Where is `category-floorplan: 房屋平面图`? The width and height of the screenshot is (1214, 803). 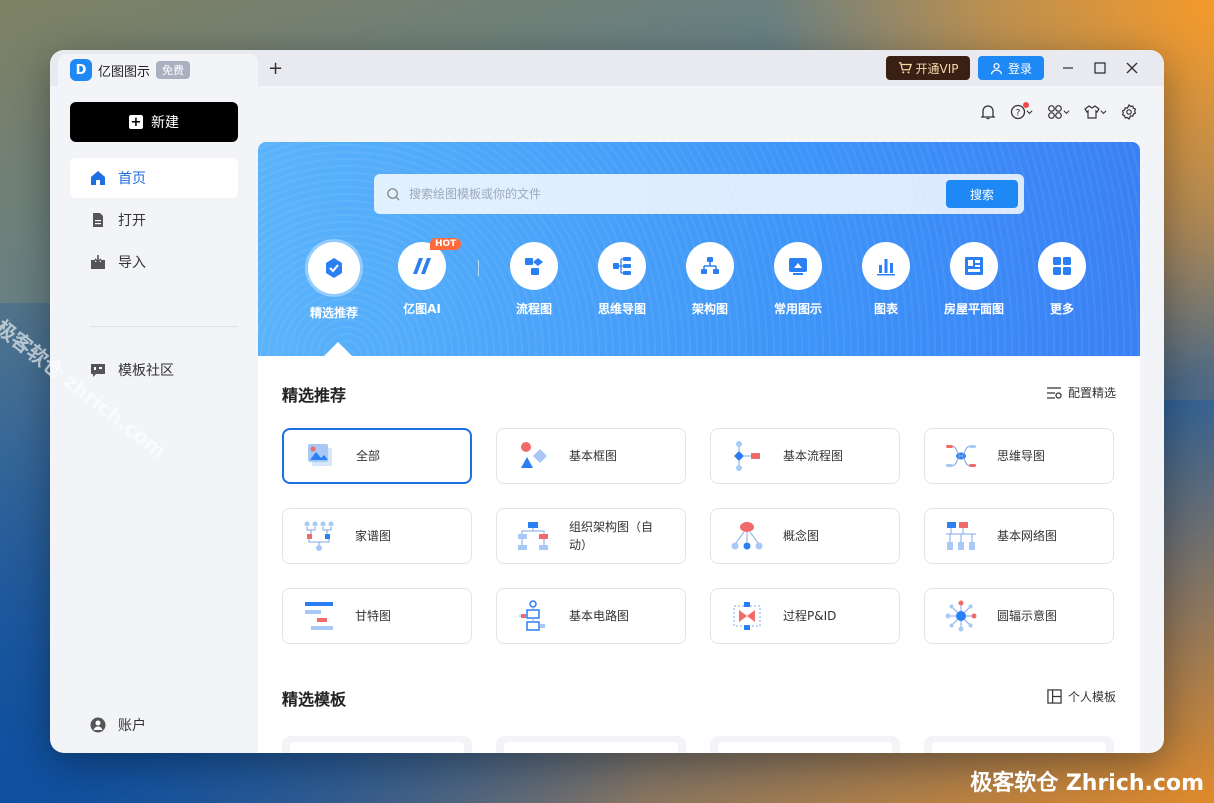
category-floorplan: 房屋平面图 is located at coordinates (974, 279).